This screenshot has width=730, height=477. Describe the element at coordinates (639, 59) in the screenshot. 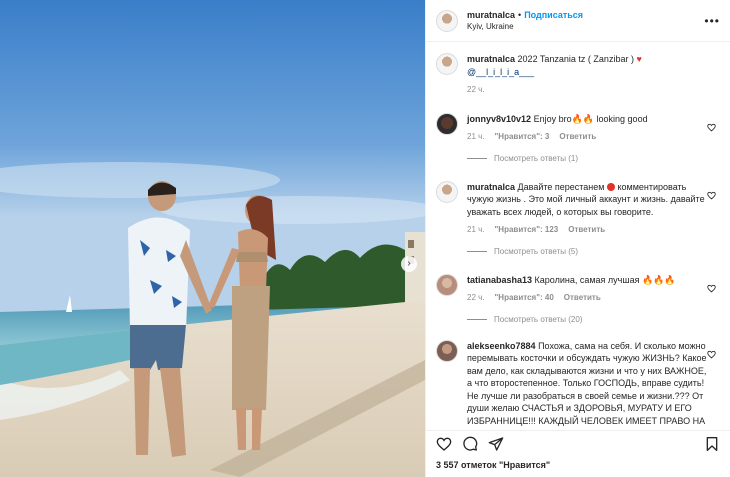

I see `red-heart-icon: ♥` at that location.